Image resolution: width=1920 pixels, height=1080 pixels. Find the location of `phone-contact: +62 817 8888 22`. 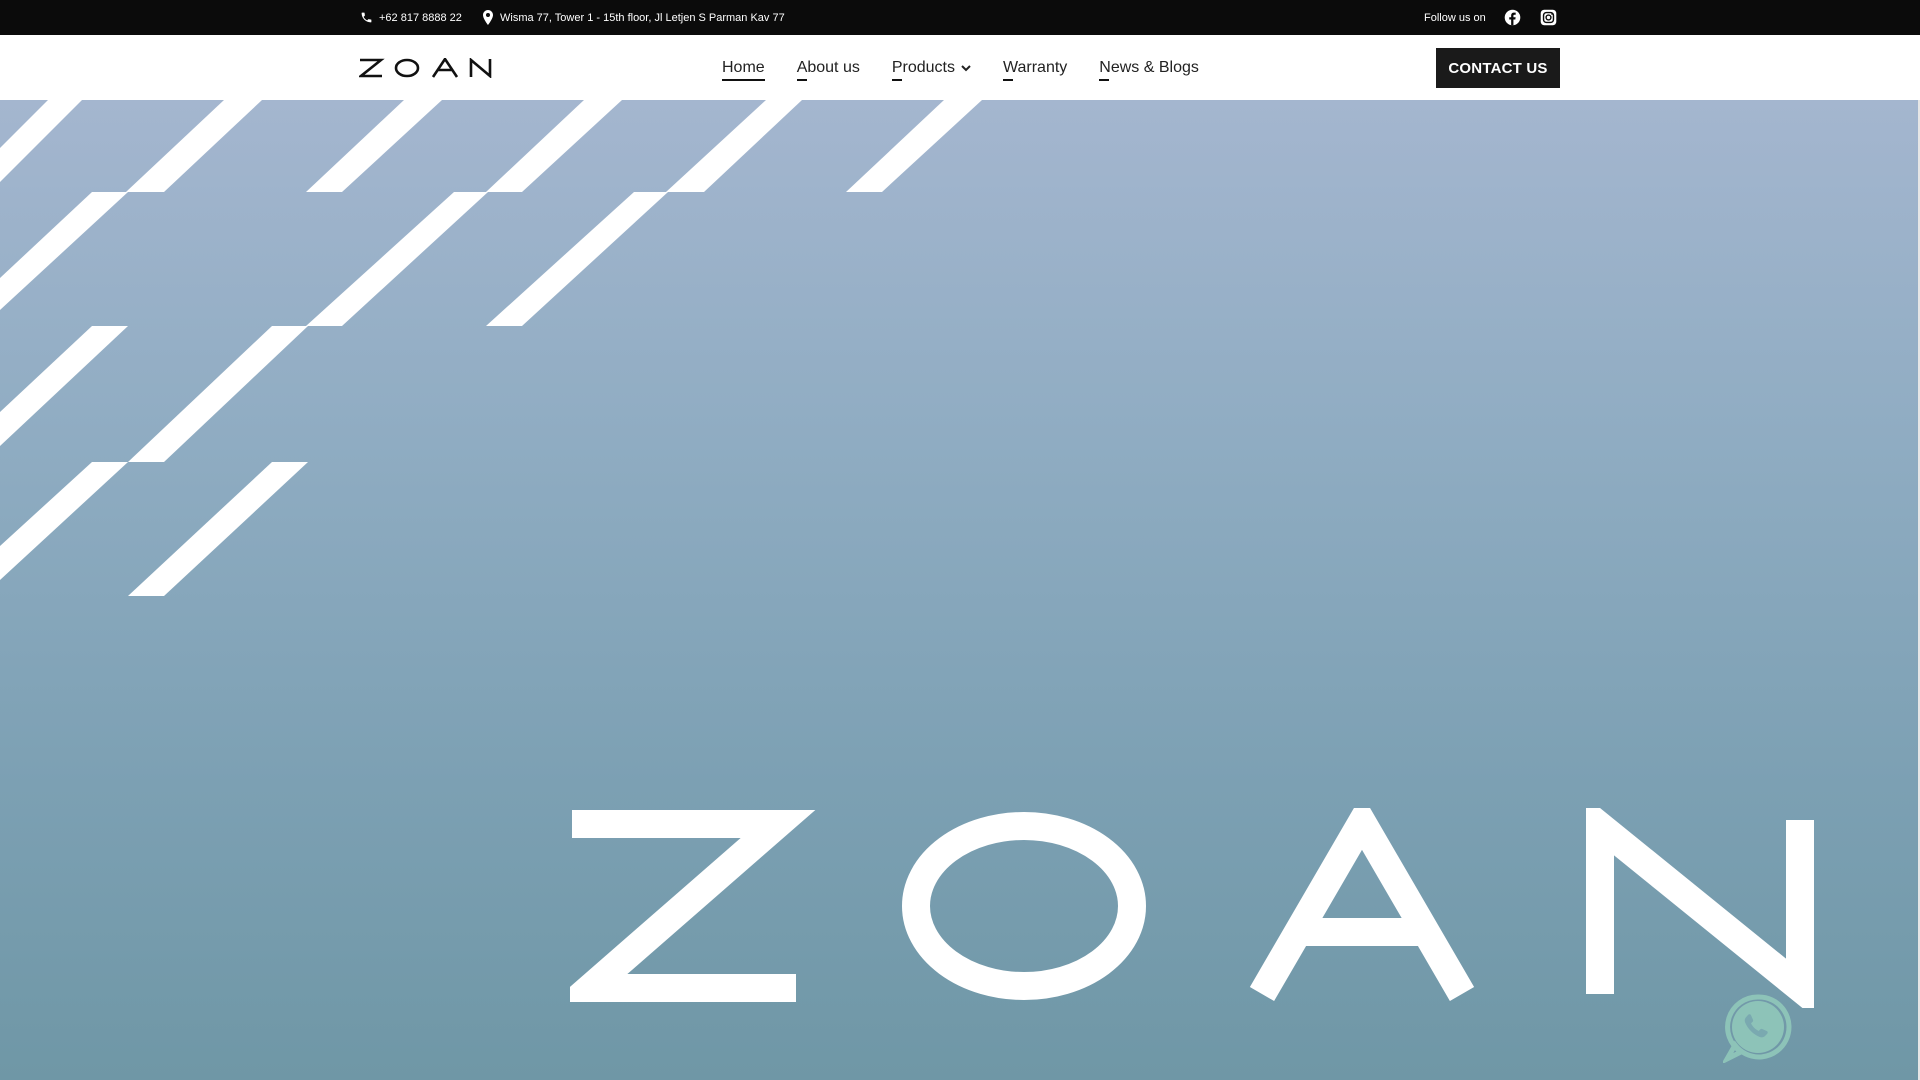

phone-contact: +62 817 8888 22 is located at coordinates (411, 17).